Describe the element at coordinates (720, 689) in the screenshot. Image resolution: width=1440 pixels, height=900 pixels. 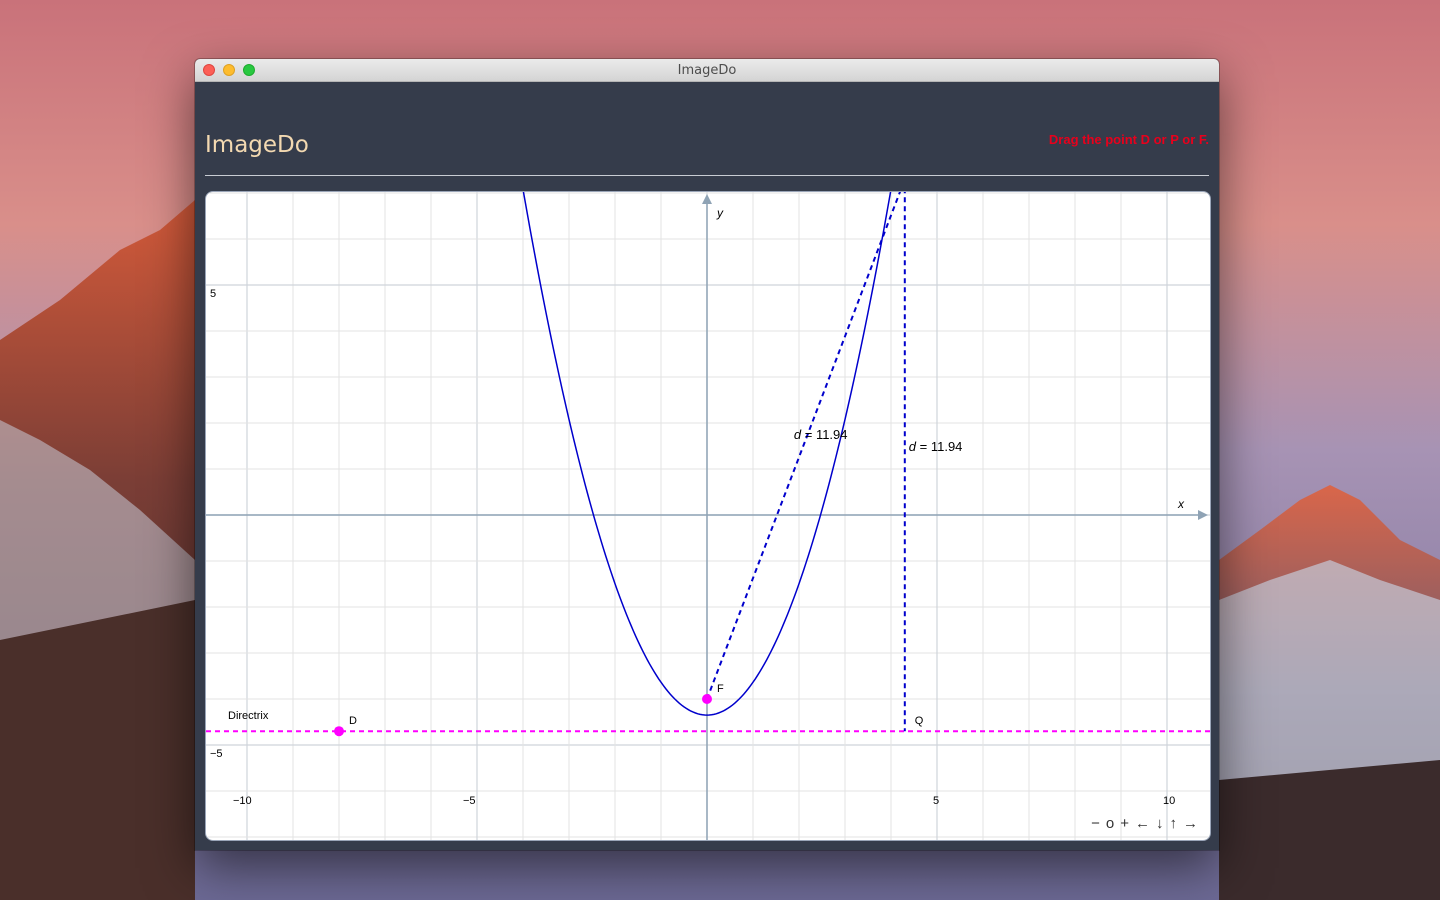
I see `point-F-label: F` at that location.